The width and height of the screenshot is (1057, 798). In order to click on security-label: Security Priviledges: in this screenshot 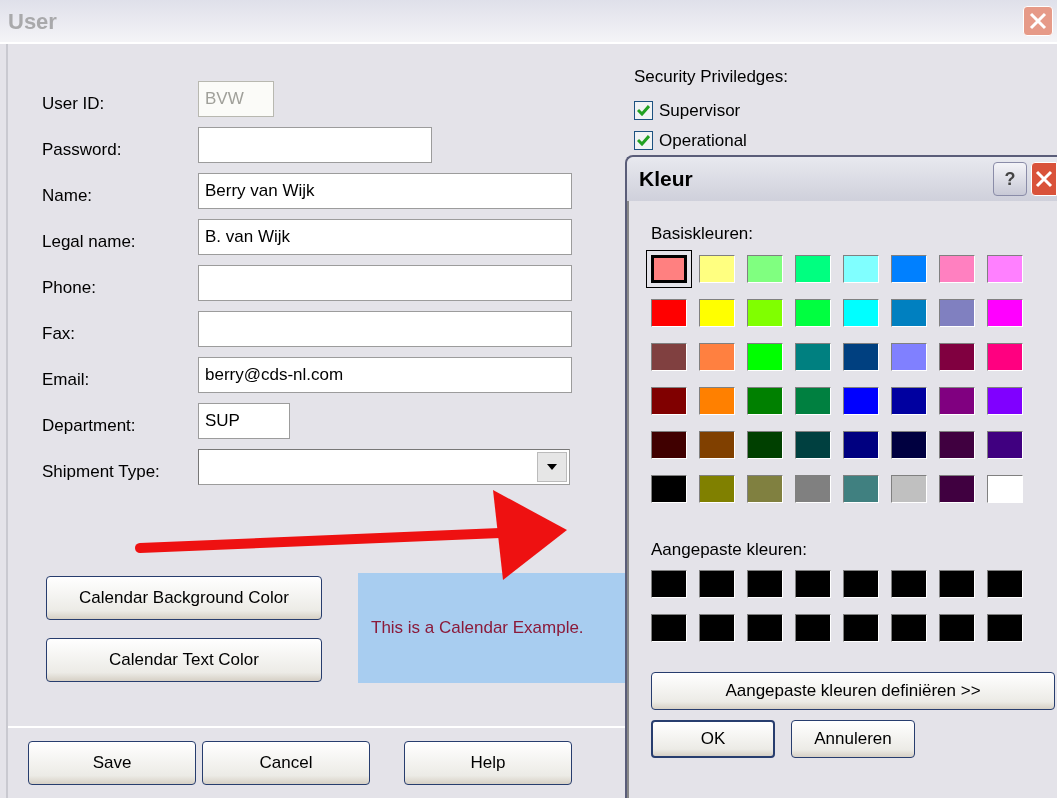, I will do `click(711, 77)`.